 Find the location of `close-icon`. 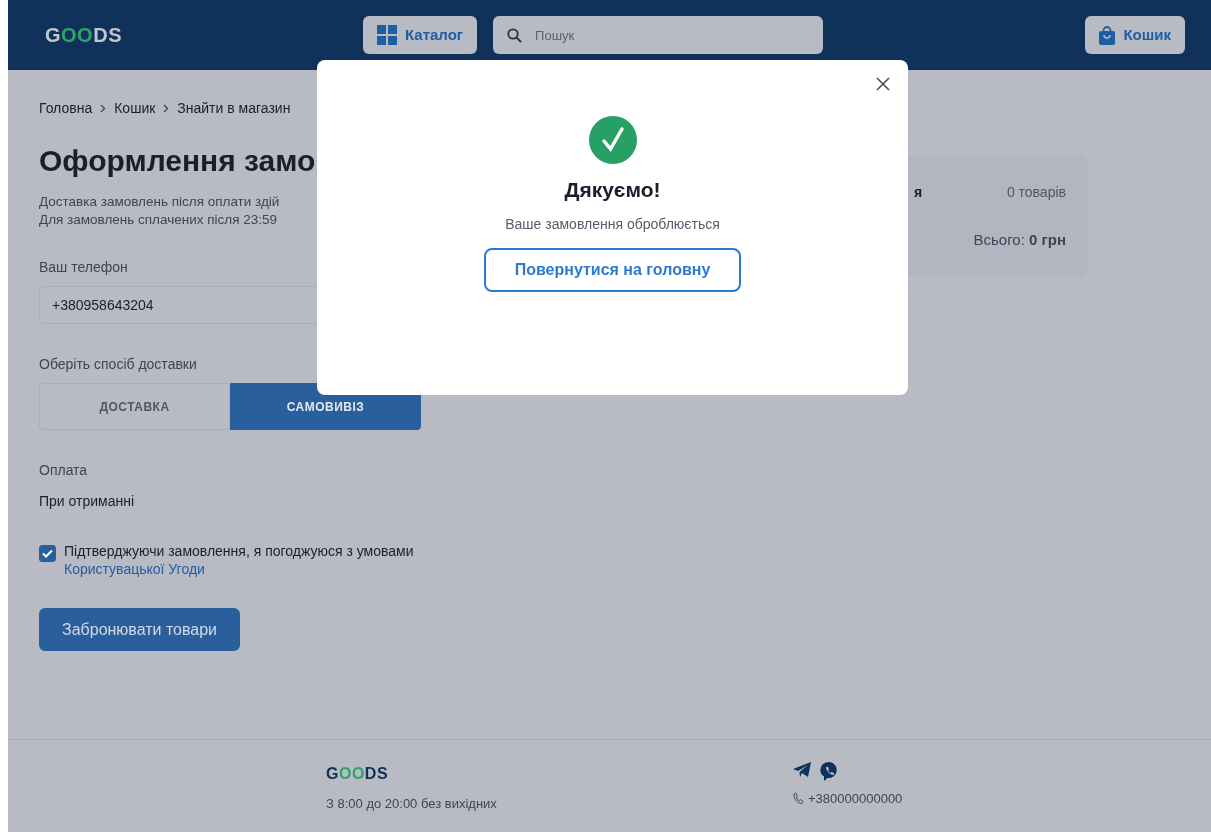

close-icon is located at coordinates (883, 84).